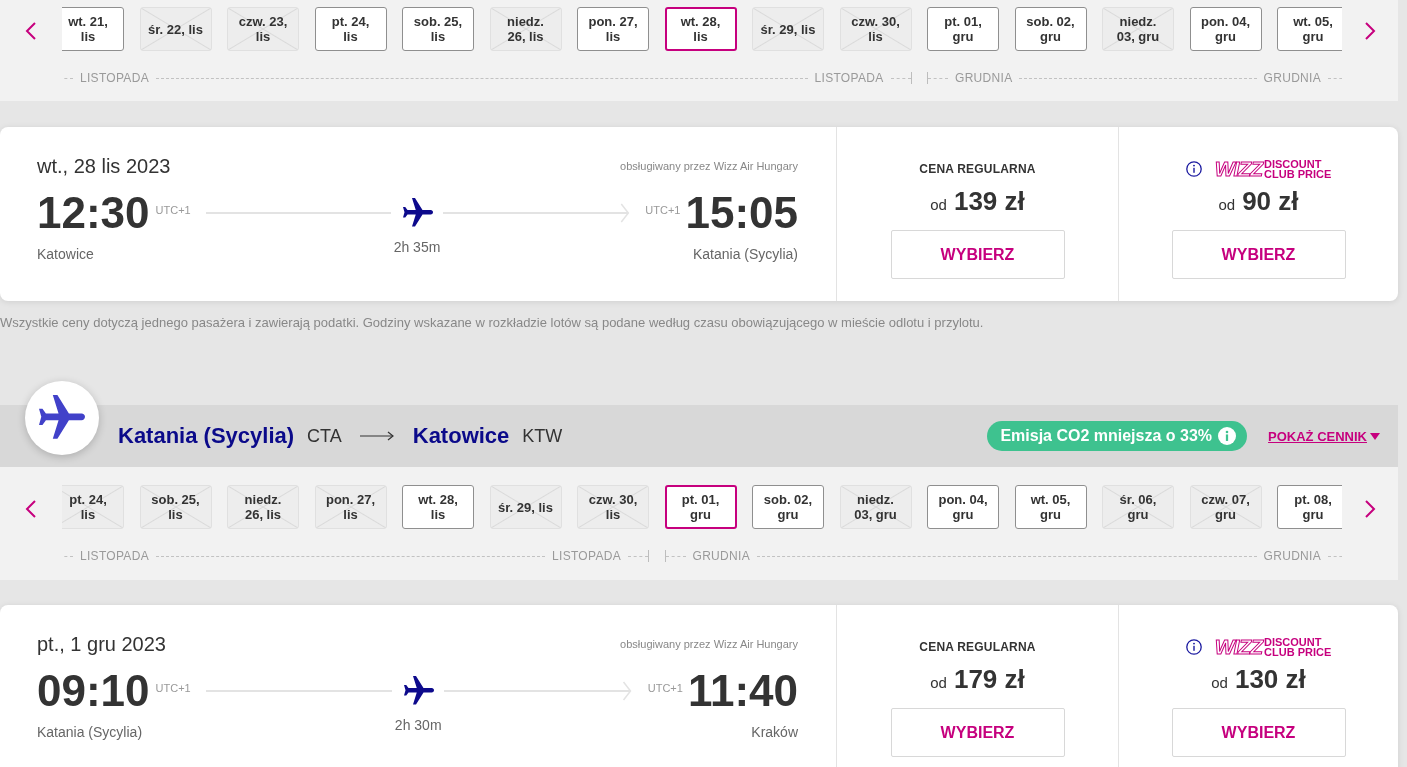  Describe the element at coordinates (542, 436) in the screenshot. I see `airport-code: KTW` at that location.